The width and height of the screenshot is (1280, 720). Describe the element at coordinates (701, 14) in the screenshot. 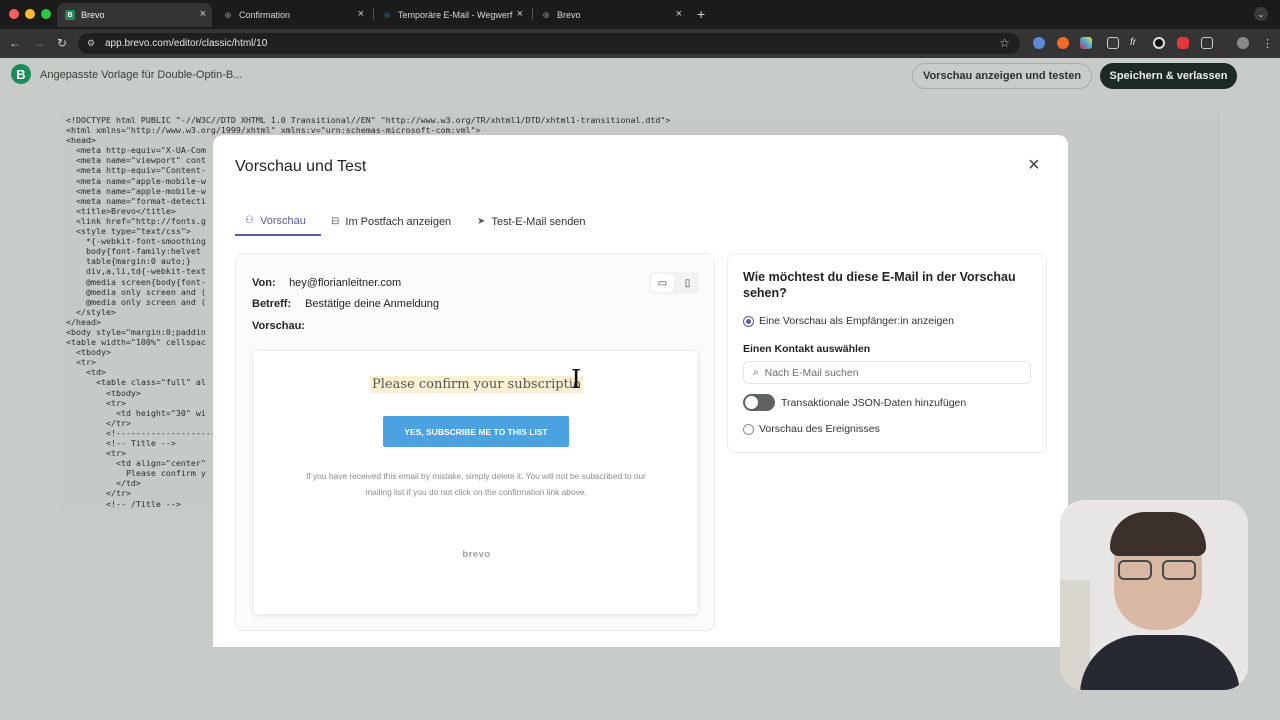

I see `new-tab-button: +` at that location.